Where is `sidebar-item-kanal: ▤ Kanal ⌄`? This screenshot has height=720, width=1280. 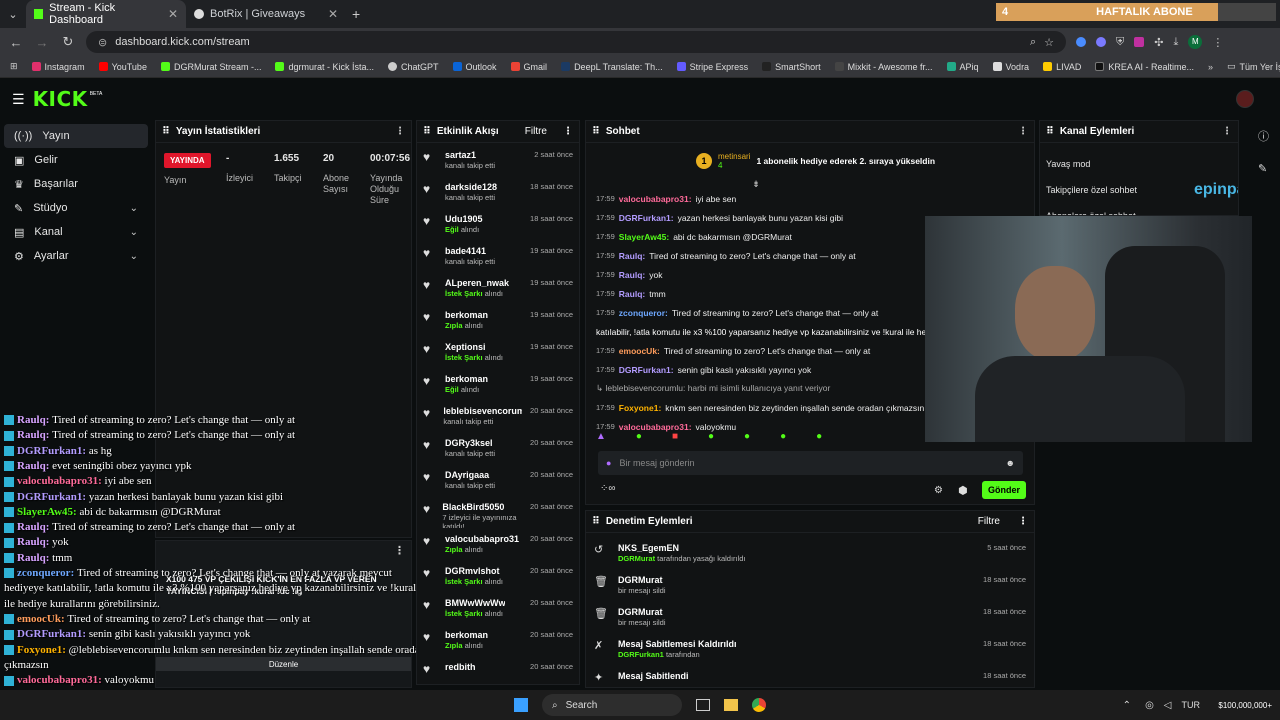
sidebar-item-kanal: ▤ Kanal ⌄ is located at coordinates (76, 232).